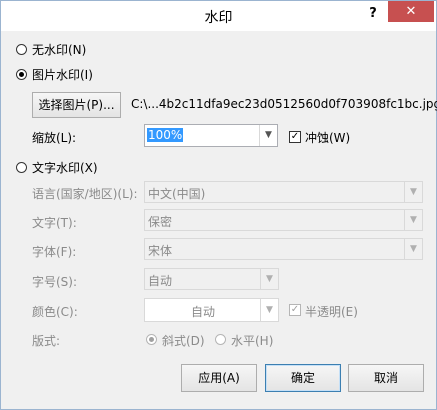 The width and height of the screenshot is (437, 410). I want to click on text-watermark-label: 文字水印(X), so click(65, 167).